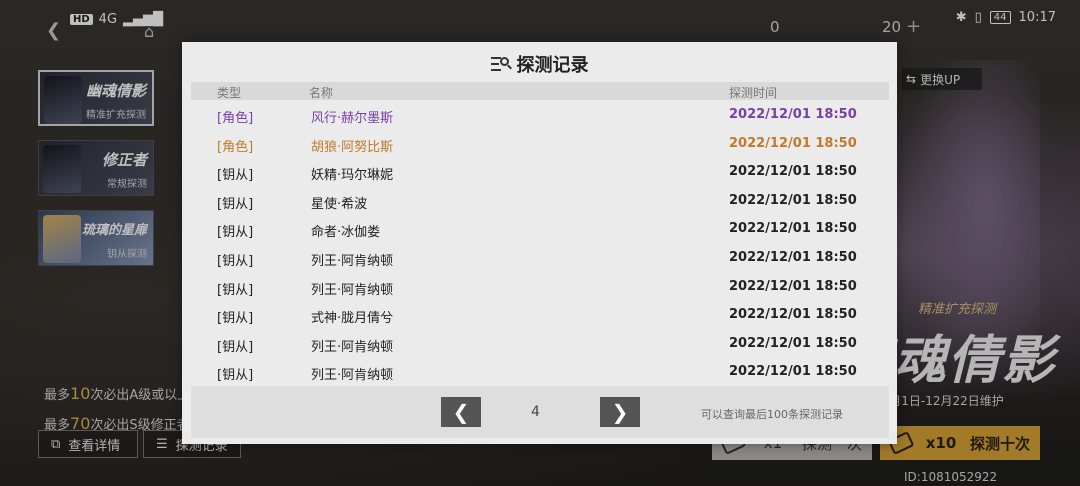 Image resolution: width=1080 pixels, height=486 pixels. I want to click on pagination: ❮ 4 ❯ 可以查询最后100条探测记录, so click(540, 412).